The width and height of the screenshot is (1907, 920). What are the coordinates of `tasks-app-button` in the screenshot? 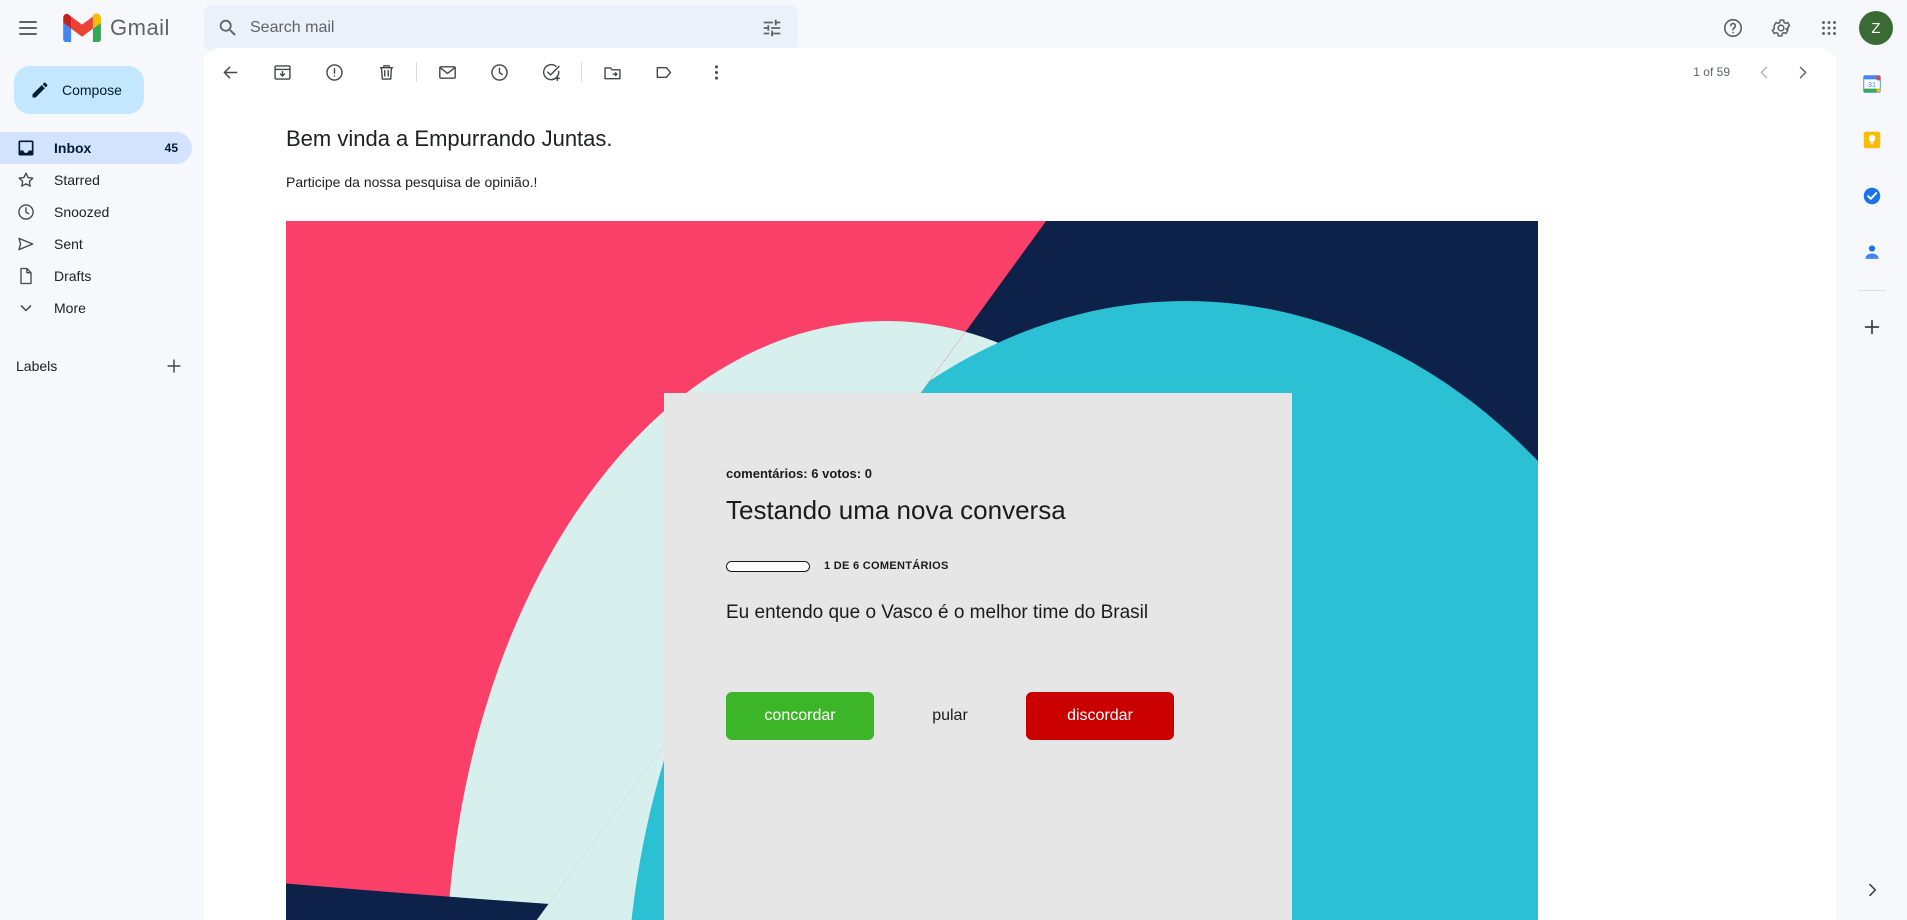 It's located at (1872, 196).